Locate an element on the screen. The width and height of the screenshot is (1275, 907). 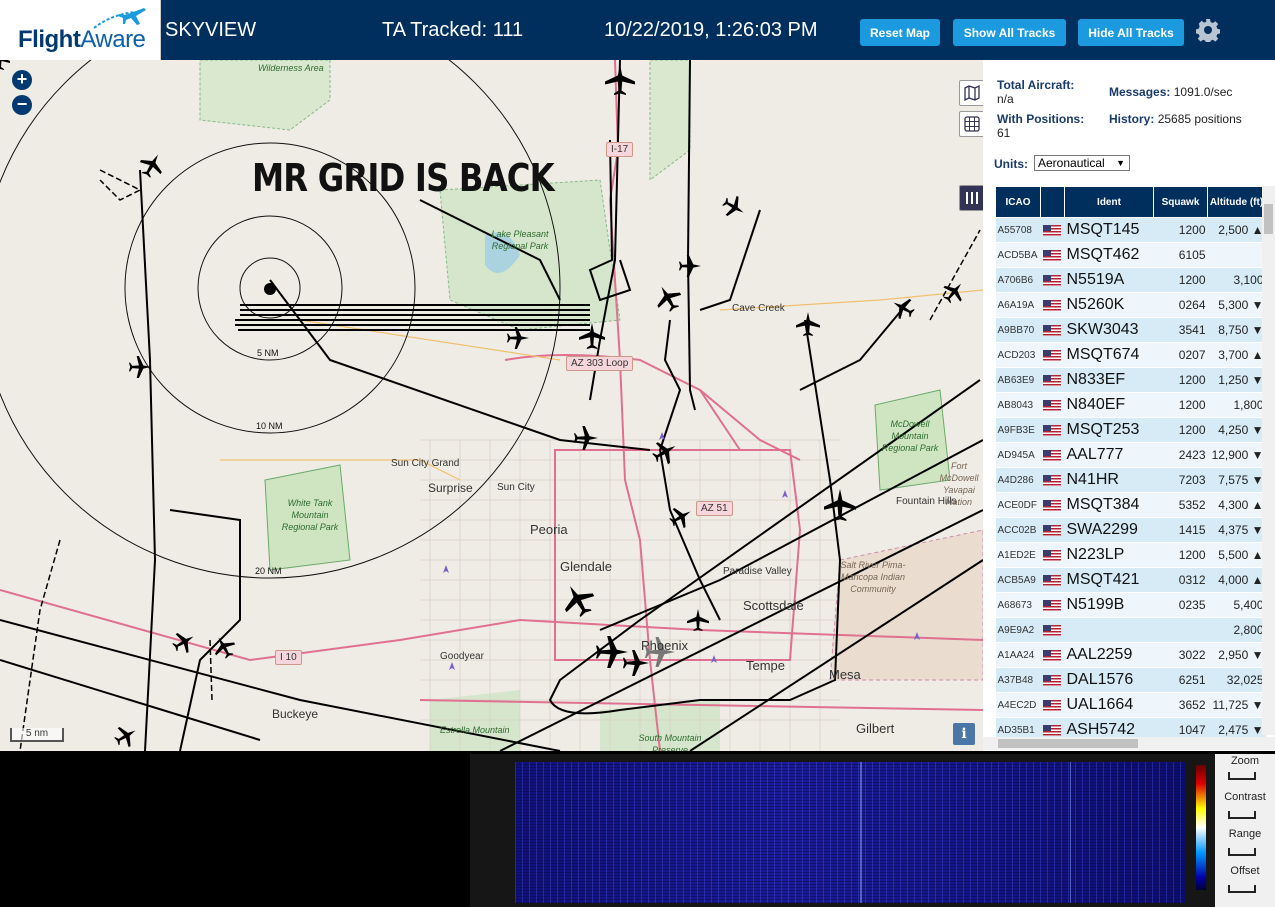
waterfall-signal is located at coordinates (1070, 832).